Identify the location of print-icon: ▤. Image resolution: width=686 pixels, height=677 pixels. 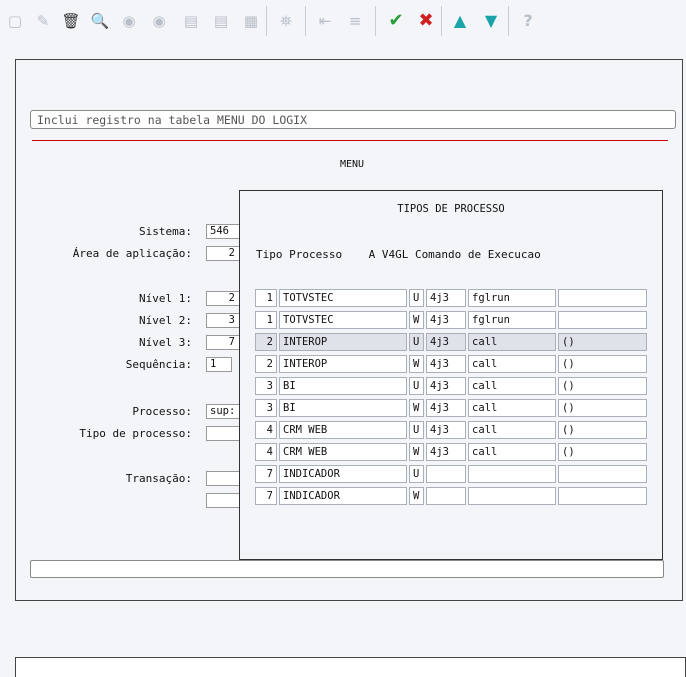
(191, 21).